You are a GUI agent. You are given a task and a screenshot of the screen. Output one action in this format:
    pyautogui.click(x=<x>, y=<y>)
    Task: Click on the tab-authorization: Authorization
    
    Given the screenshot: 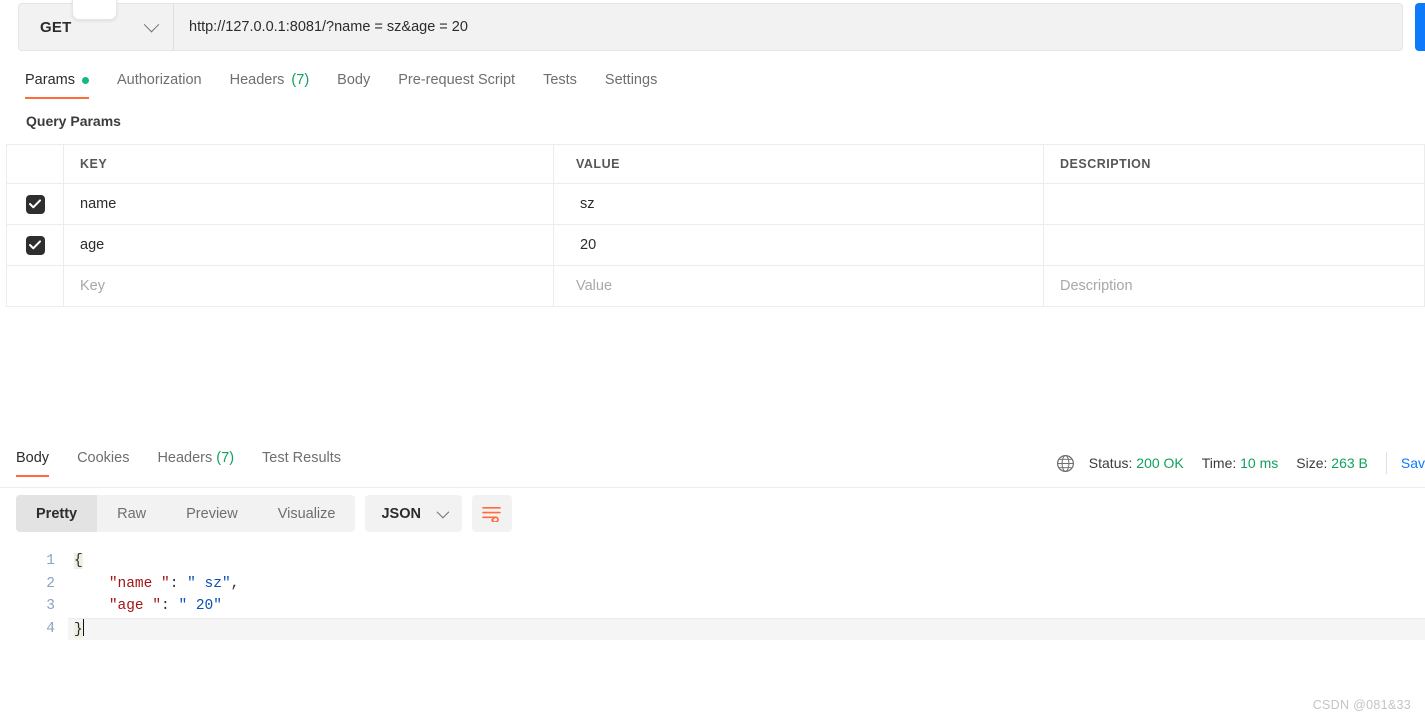 What is the action you would take?
    pyautogui.click(x=166, y=85)
    